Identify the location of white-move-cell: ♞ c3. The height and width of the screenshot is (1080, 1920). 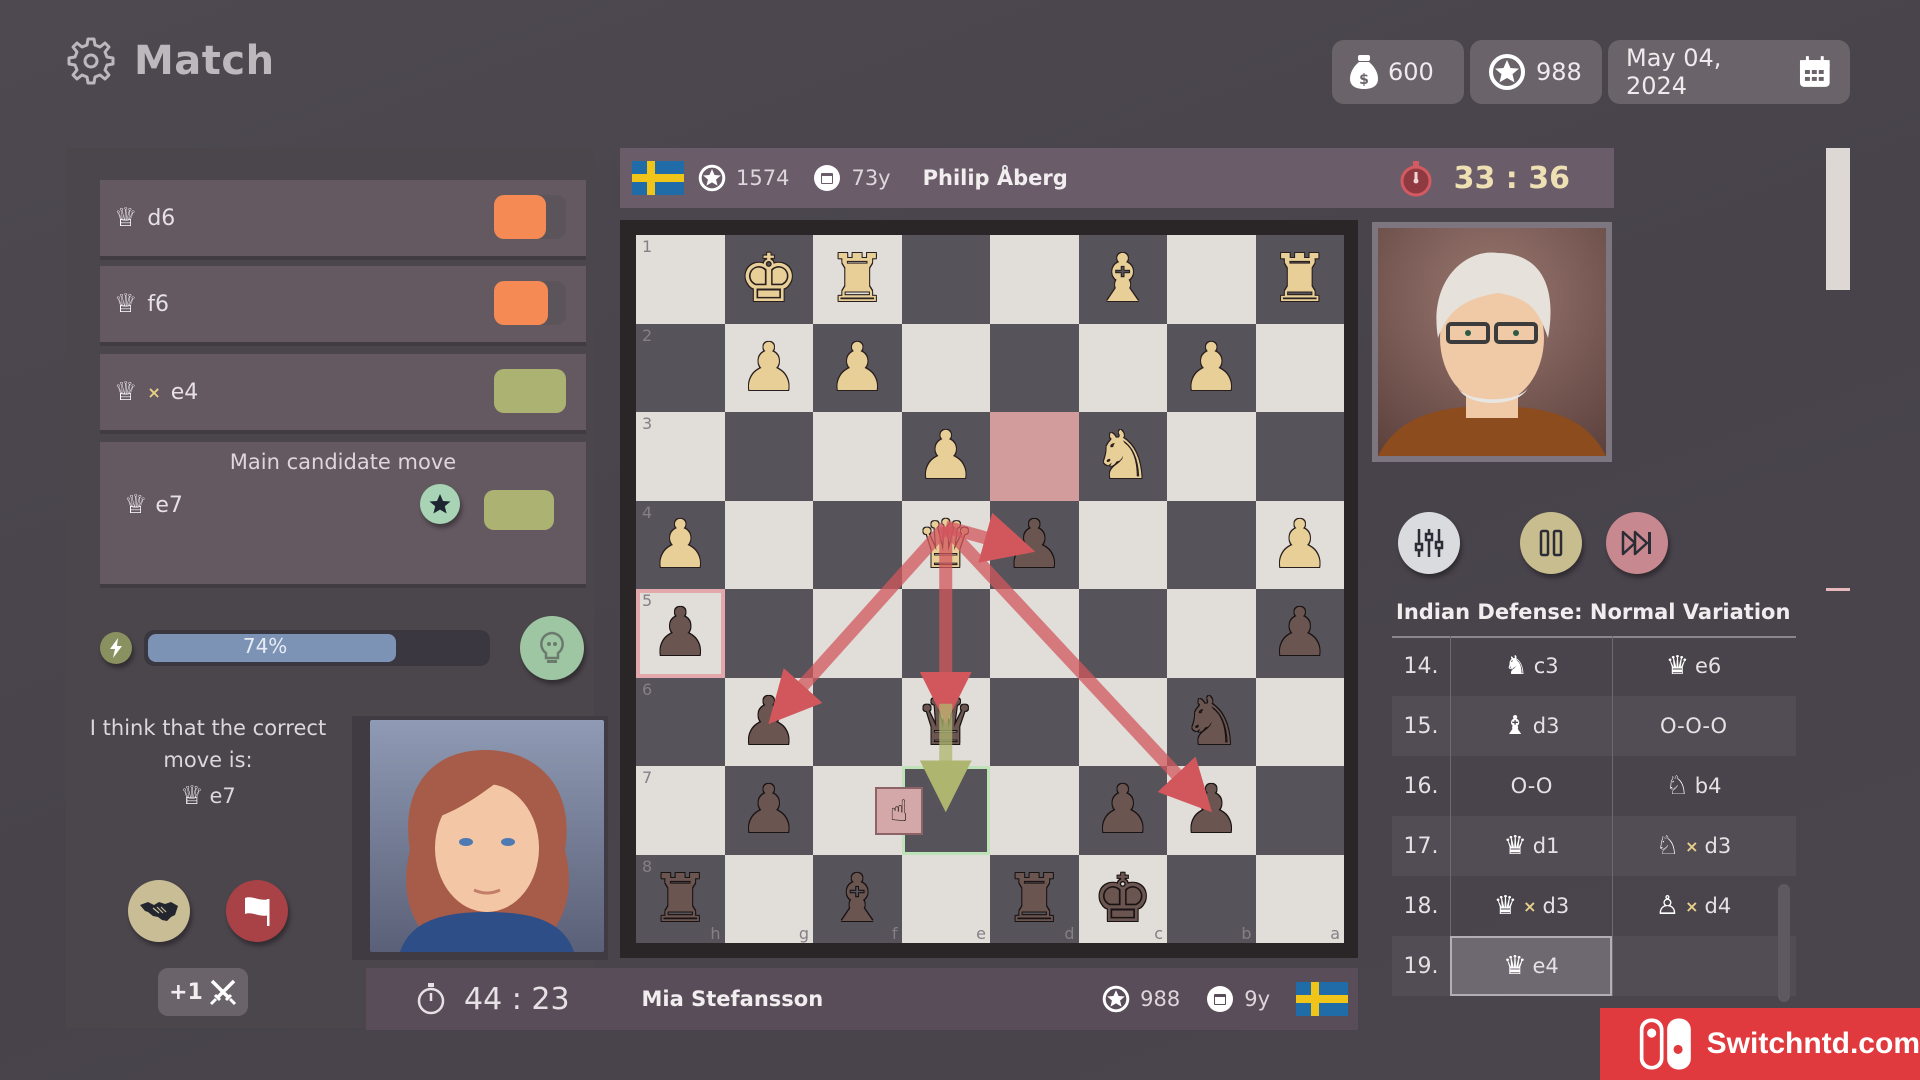
(1531, 666).